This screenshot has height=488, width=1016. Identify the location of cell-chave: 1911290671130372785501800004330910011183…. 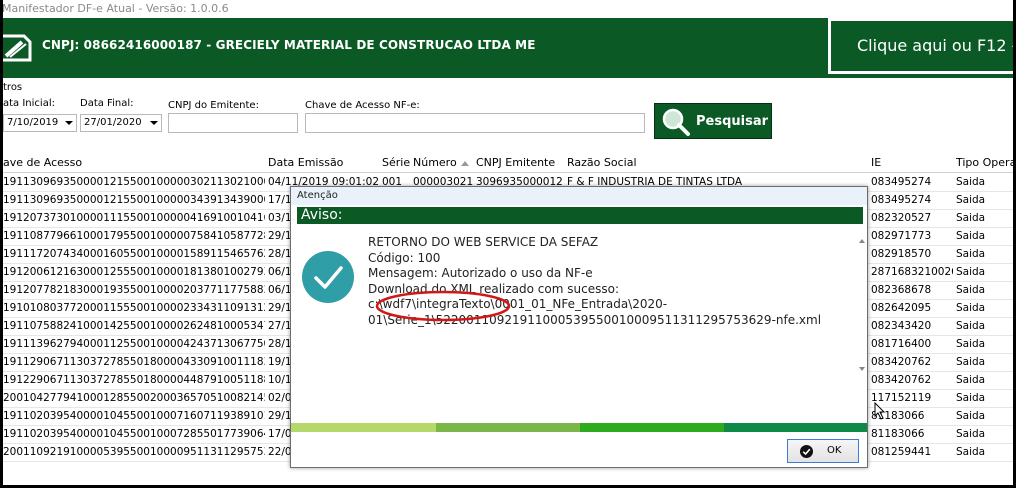
(134, 362).